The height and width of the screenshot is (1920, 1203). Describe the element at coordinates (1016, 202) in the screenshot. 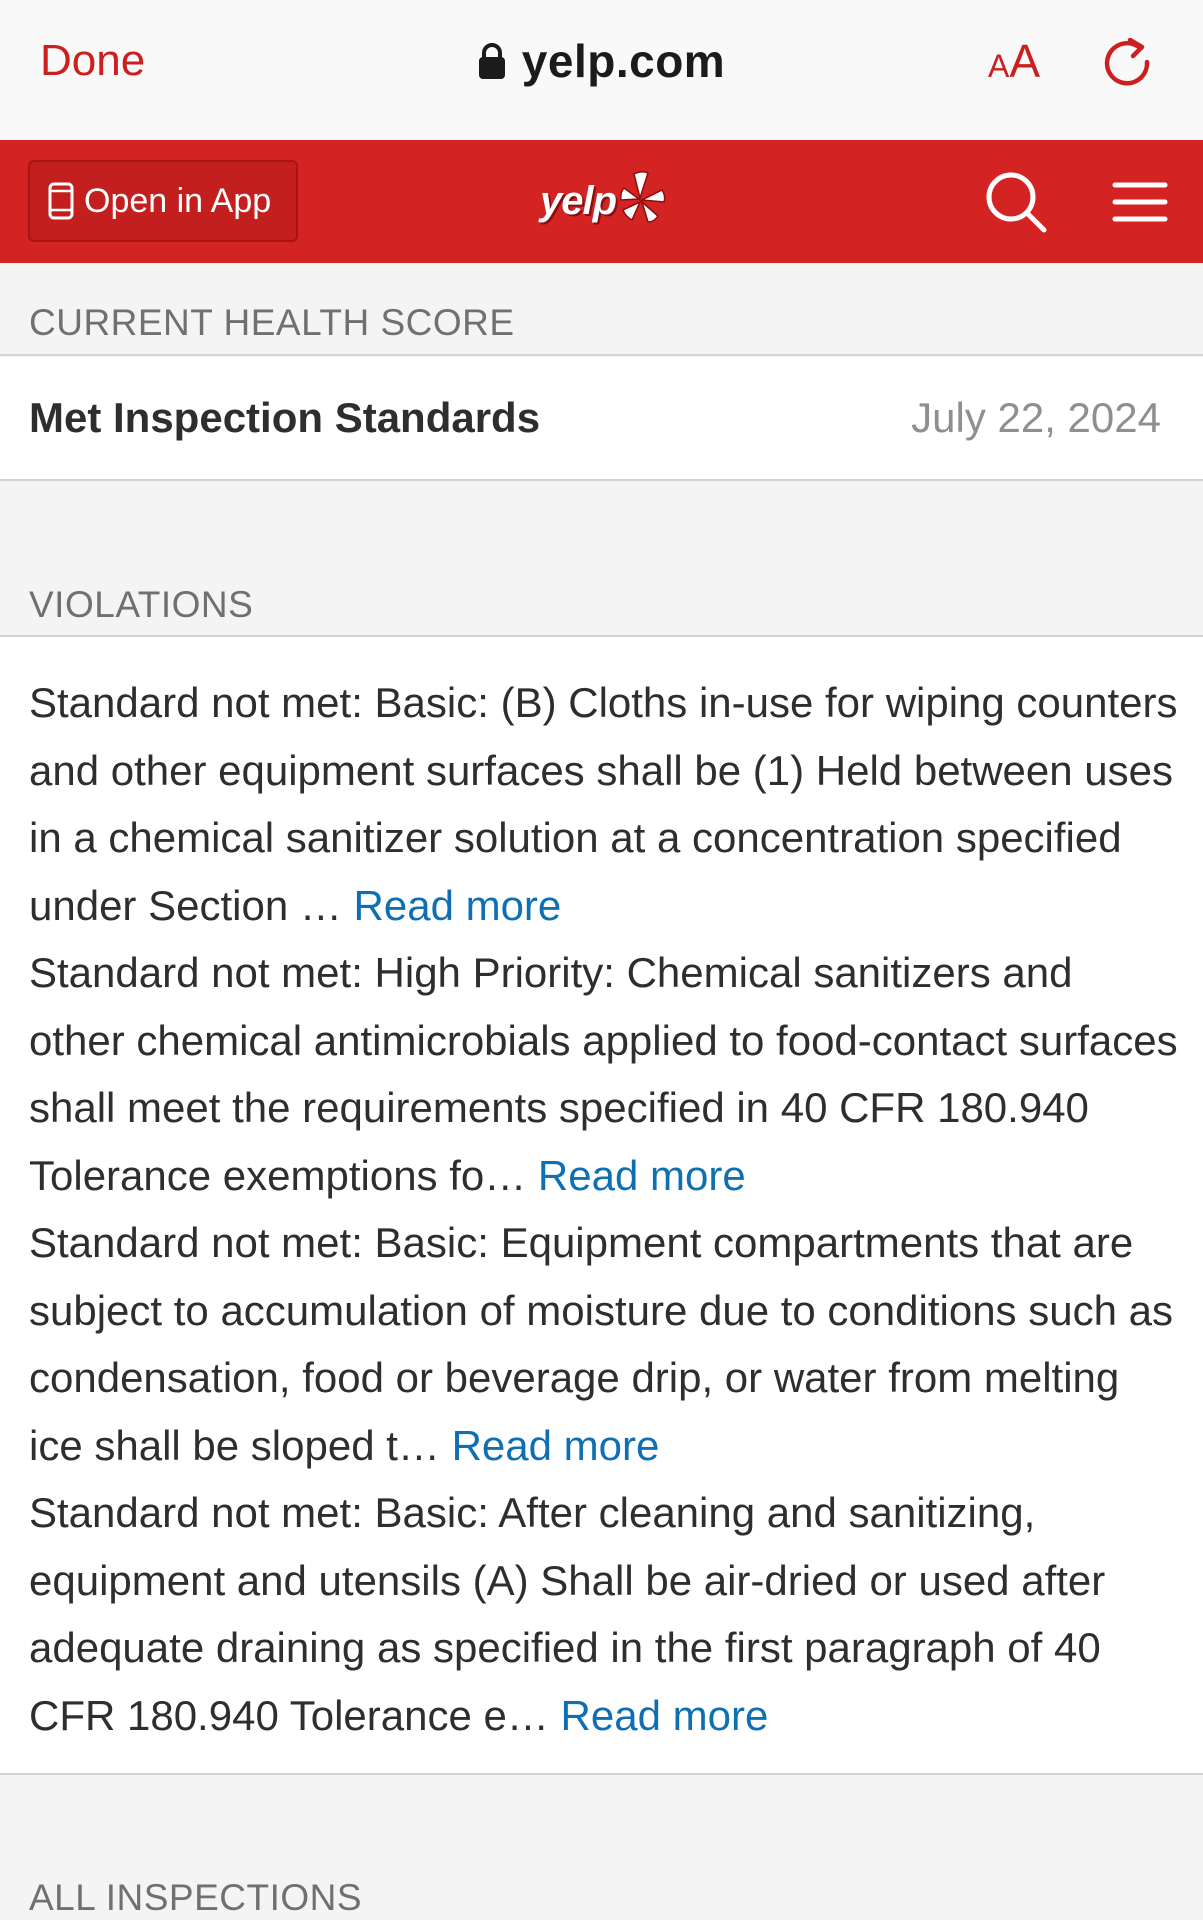

I see `search-icon` at that location.